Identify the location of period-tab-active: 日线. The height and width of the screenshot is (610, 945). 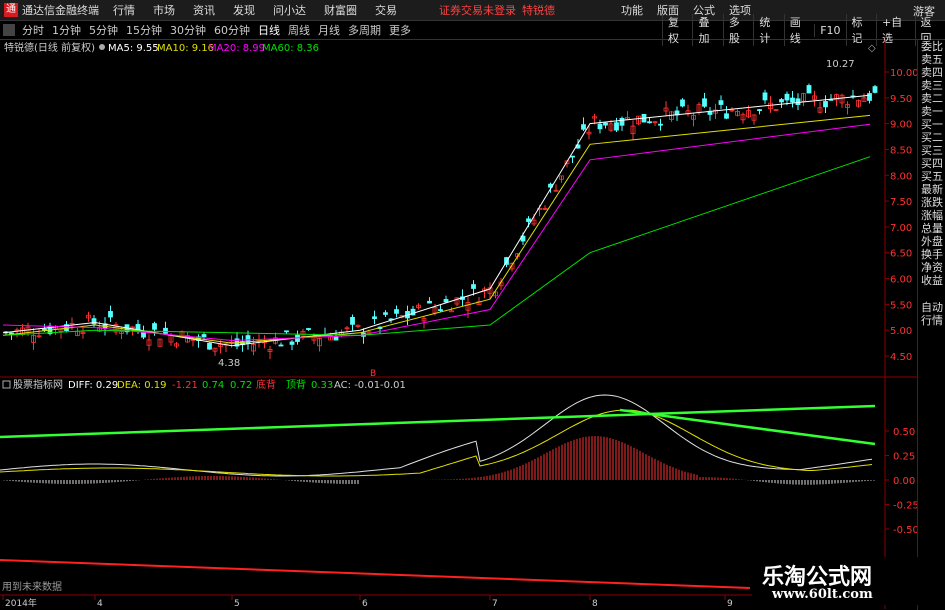
(269, 30).